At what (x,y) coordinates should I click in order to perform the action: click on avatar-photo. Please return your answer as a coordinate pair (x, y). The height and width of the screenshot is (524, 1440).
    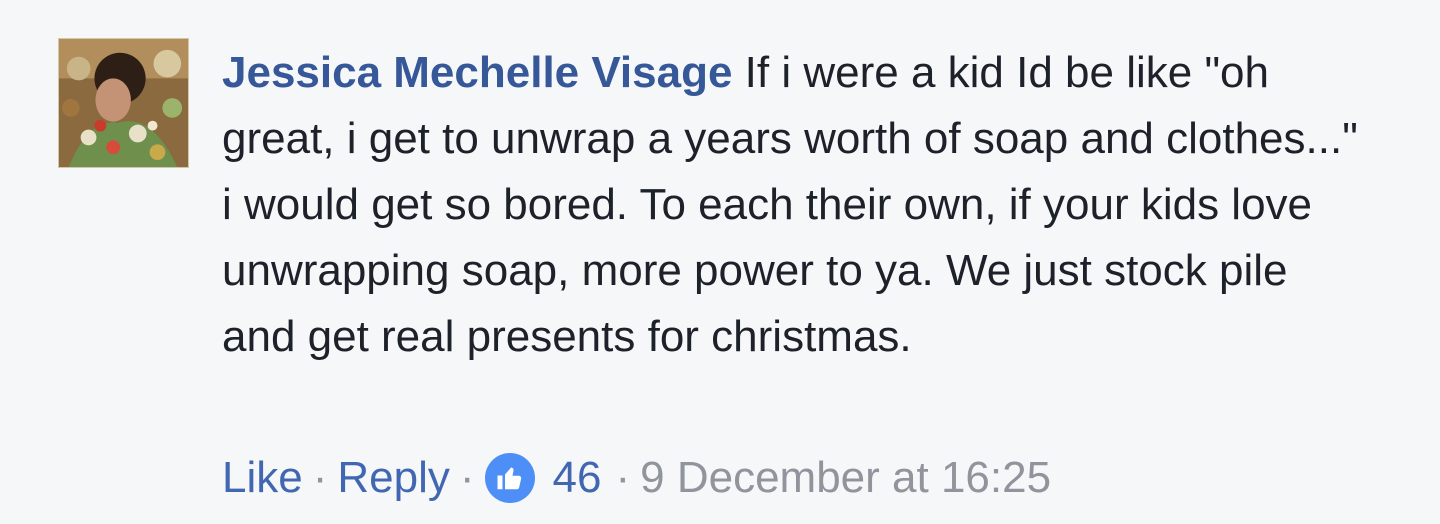
    Looking at the image, I should click on (123, 103).